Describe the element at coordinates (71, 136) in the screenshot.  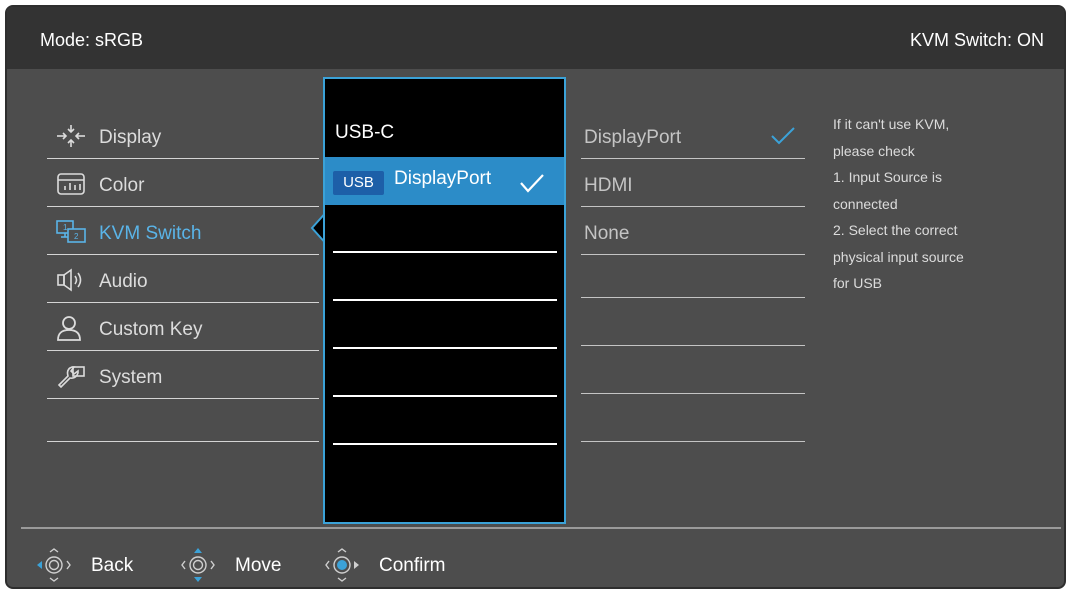
I see `display-adjust-icon` at that location.